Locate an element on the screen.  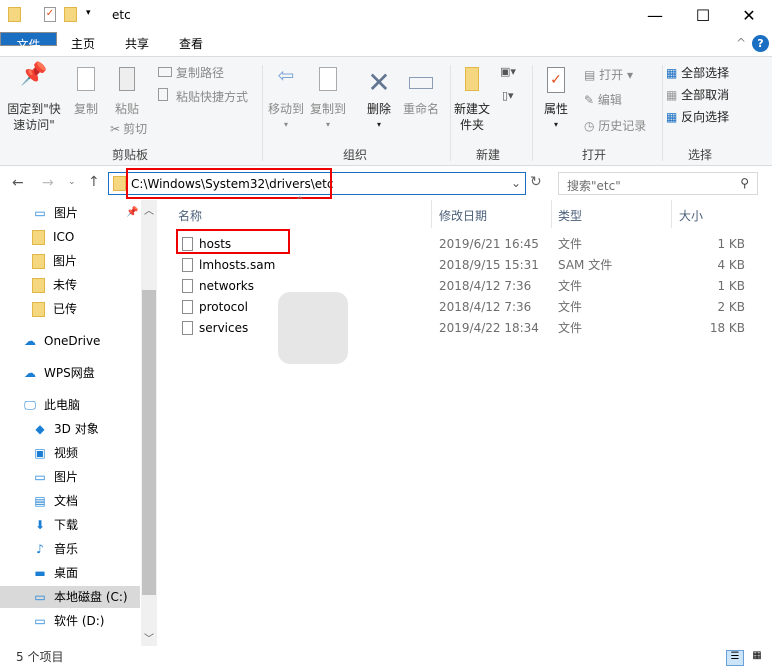
delete-button: ✕ 删除 ▾ is located at coordinates (379, 100).